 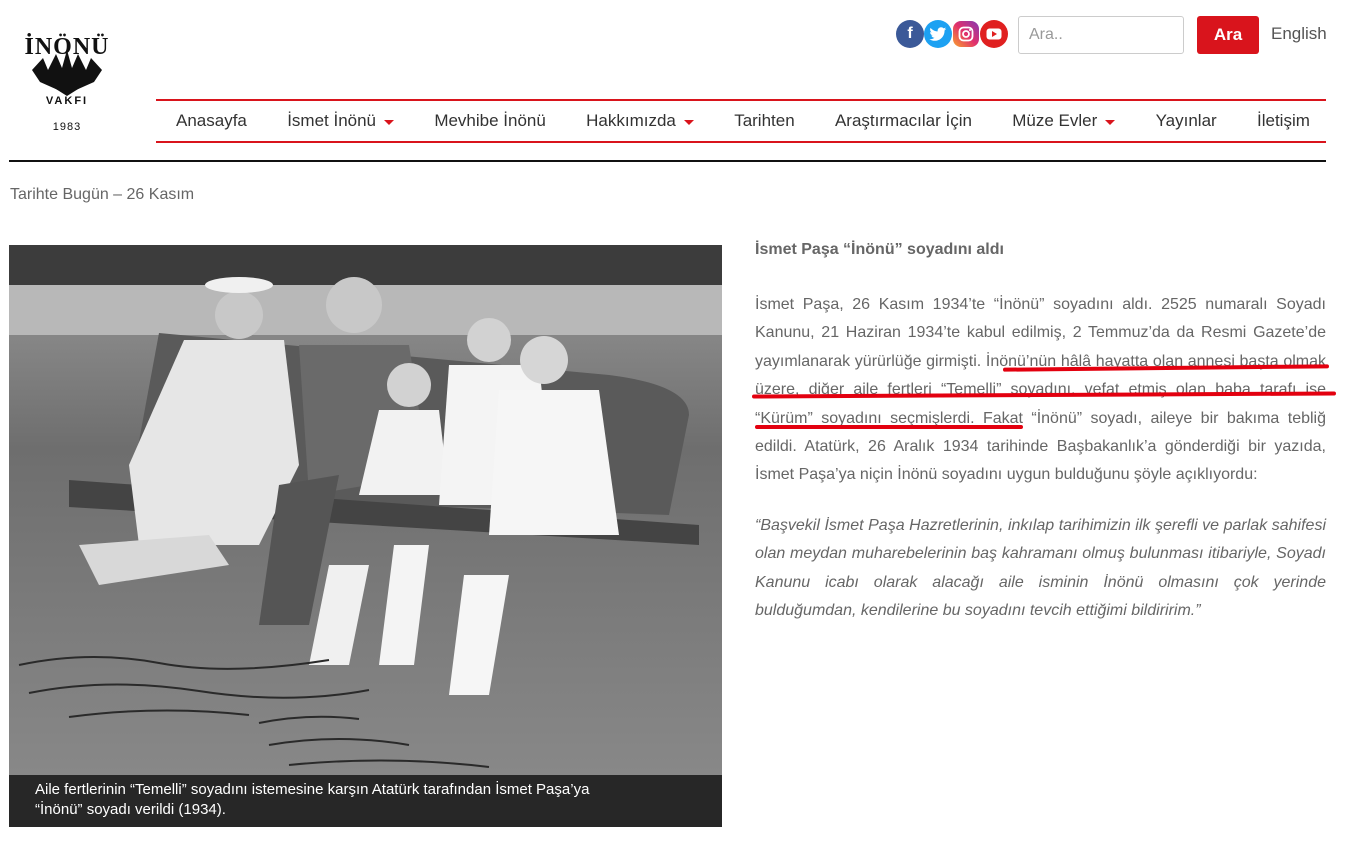 I want to click on social-links: f, so click(x=952, y=34).